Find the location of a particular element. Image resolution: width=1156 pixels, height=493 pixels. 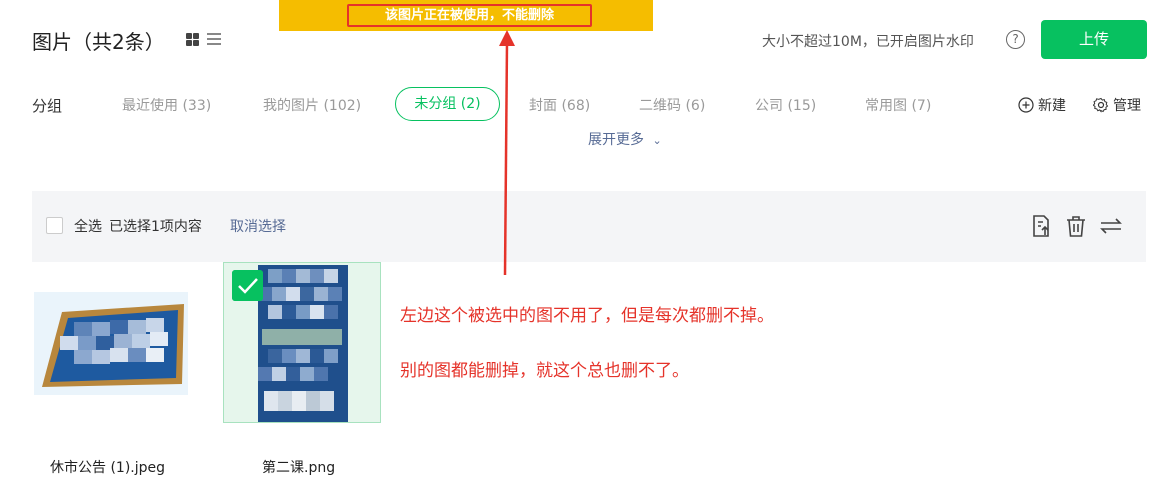

new-group-label: 新建 is located at coordinates (1052, 106).